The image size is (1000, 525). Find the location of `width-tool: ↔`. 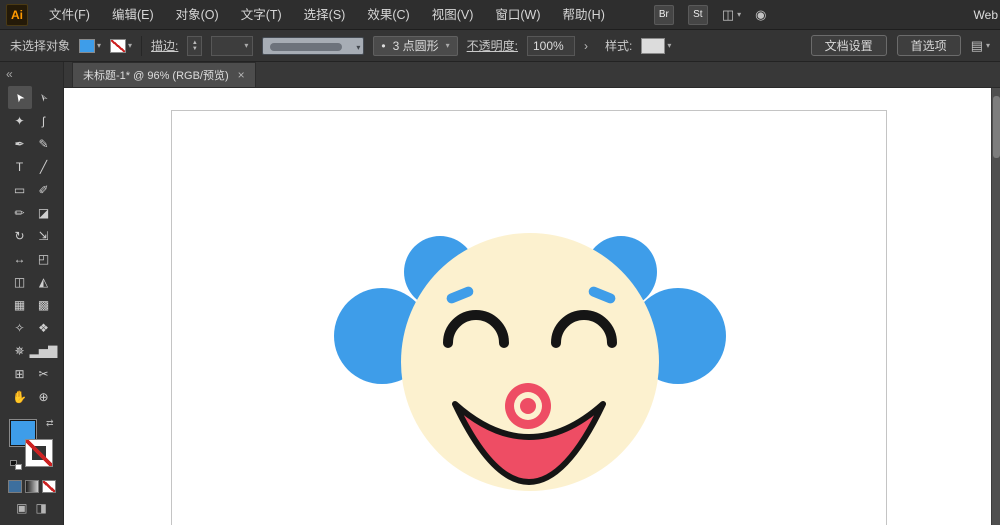

width-tool: ↔ is located at coordinates (20, 258).